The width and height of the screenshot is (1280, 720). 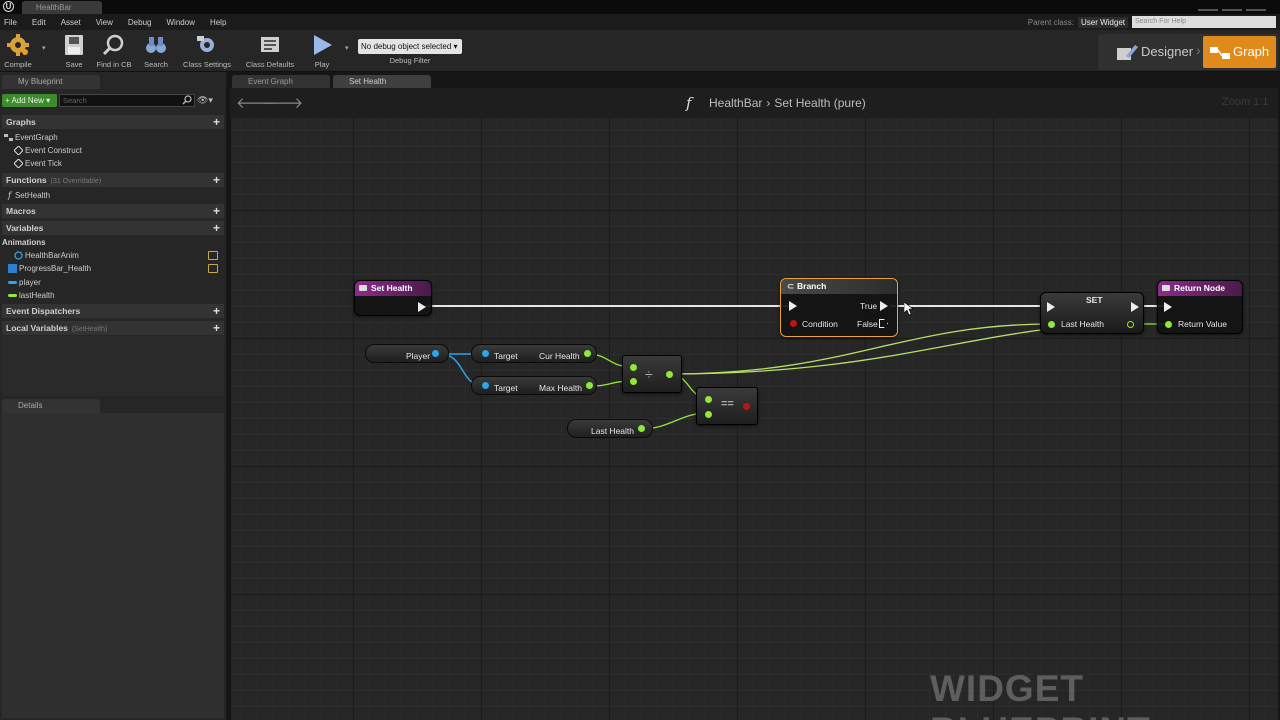 What do you see at coordinates (207, 51) in the screenshot?
I see `class-settings-button: Class Settings` at bounding box center [207, 51].